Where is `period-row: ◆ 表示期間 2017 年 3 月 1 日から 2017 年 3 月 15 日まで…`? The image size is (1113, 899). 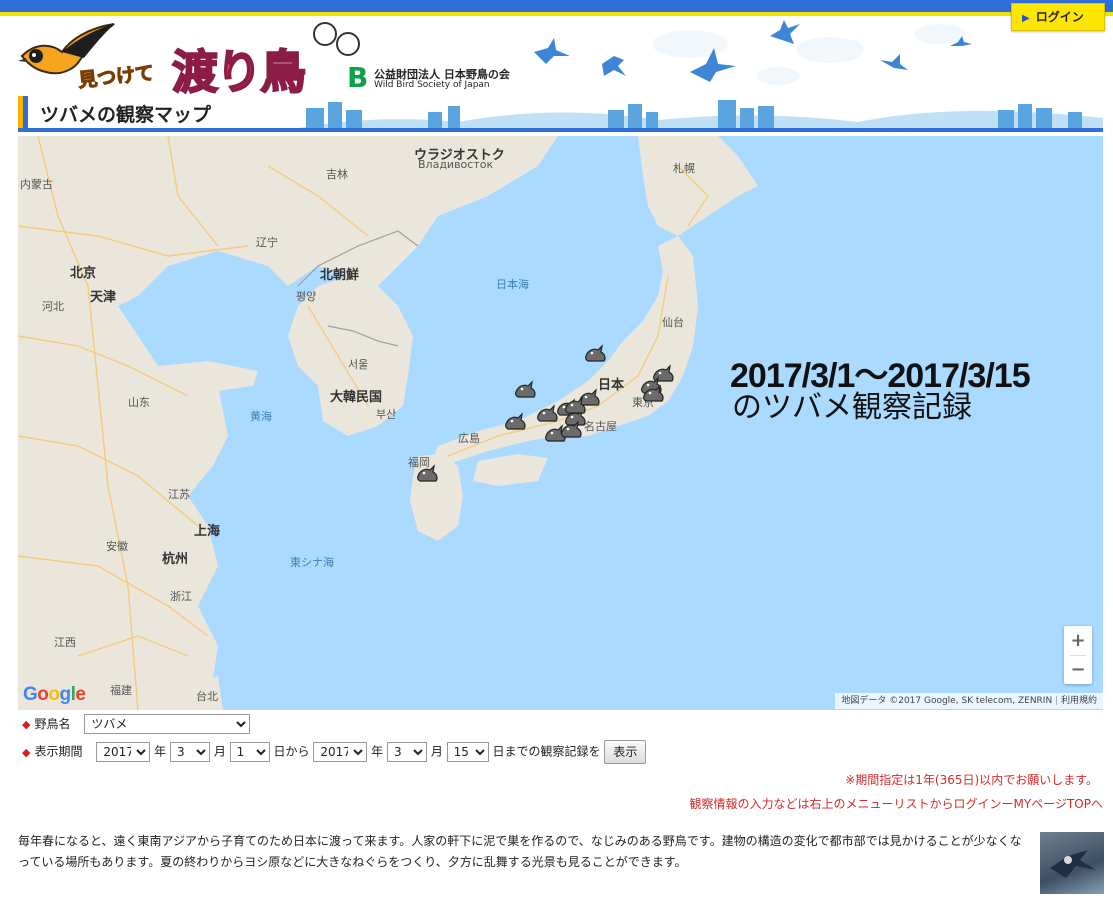 period-row: ◆ 表示期間 2017 年 3 月 1 日から 2017 年 3 月 15 日まで… is located at coordinates (334, 752).